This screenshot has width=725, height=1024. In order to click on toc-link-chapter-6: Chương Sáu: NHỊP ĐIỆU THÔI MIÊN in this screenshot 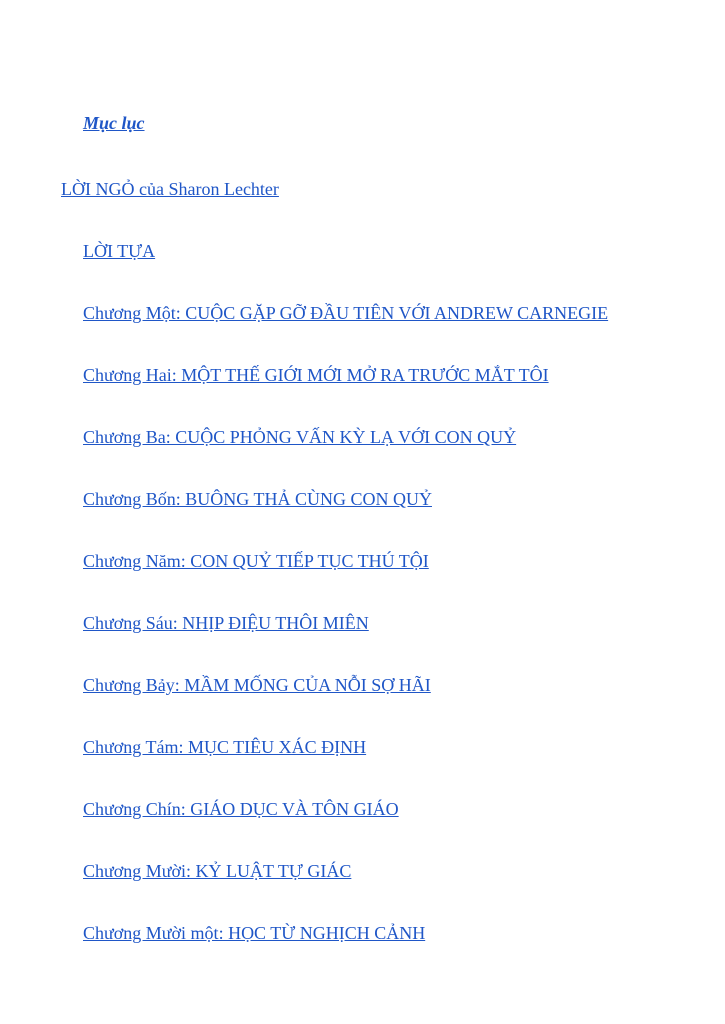, I will do `click(226, 623)`.